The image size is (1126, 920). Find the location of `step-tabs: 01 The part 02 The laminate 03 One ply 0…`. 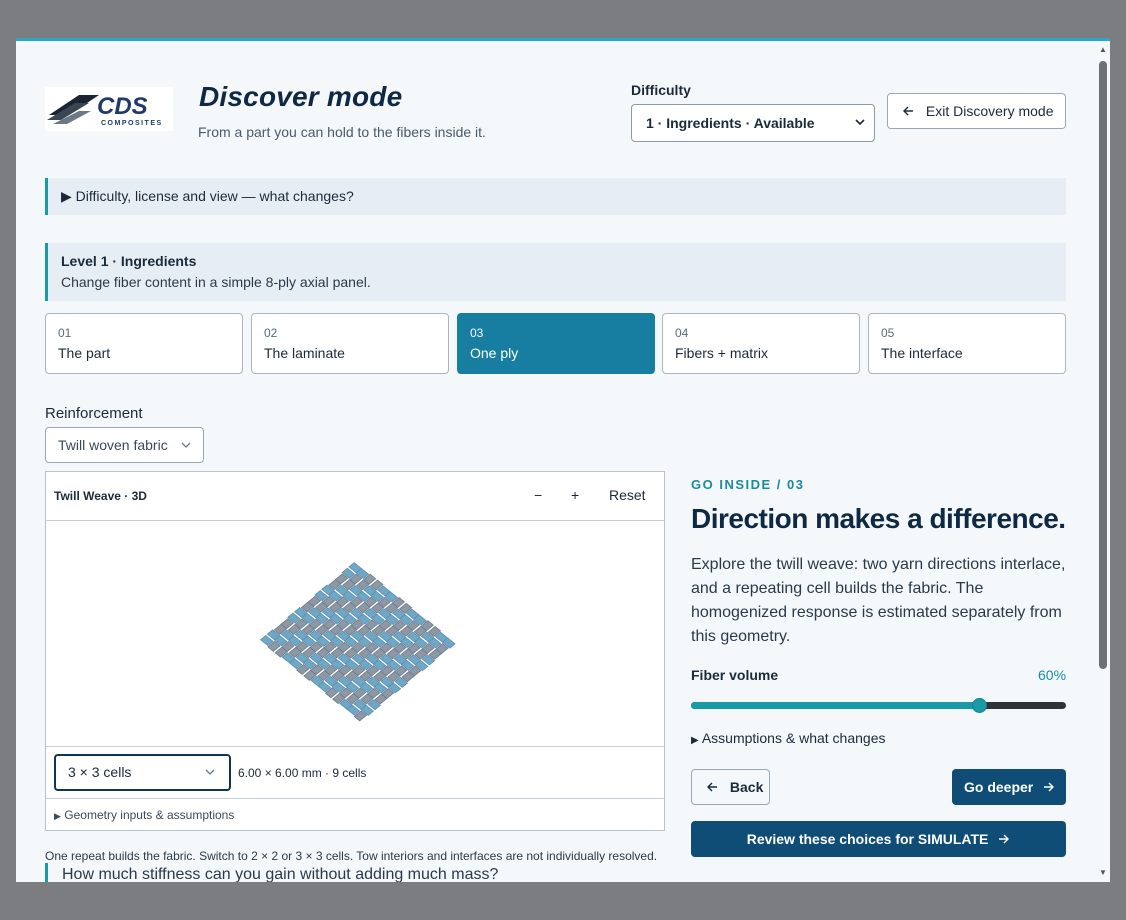

step-tabs: 01 The part 02 The laminate 03 One ply 0… is located at coordinates (555, 343).